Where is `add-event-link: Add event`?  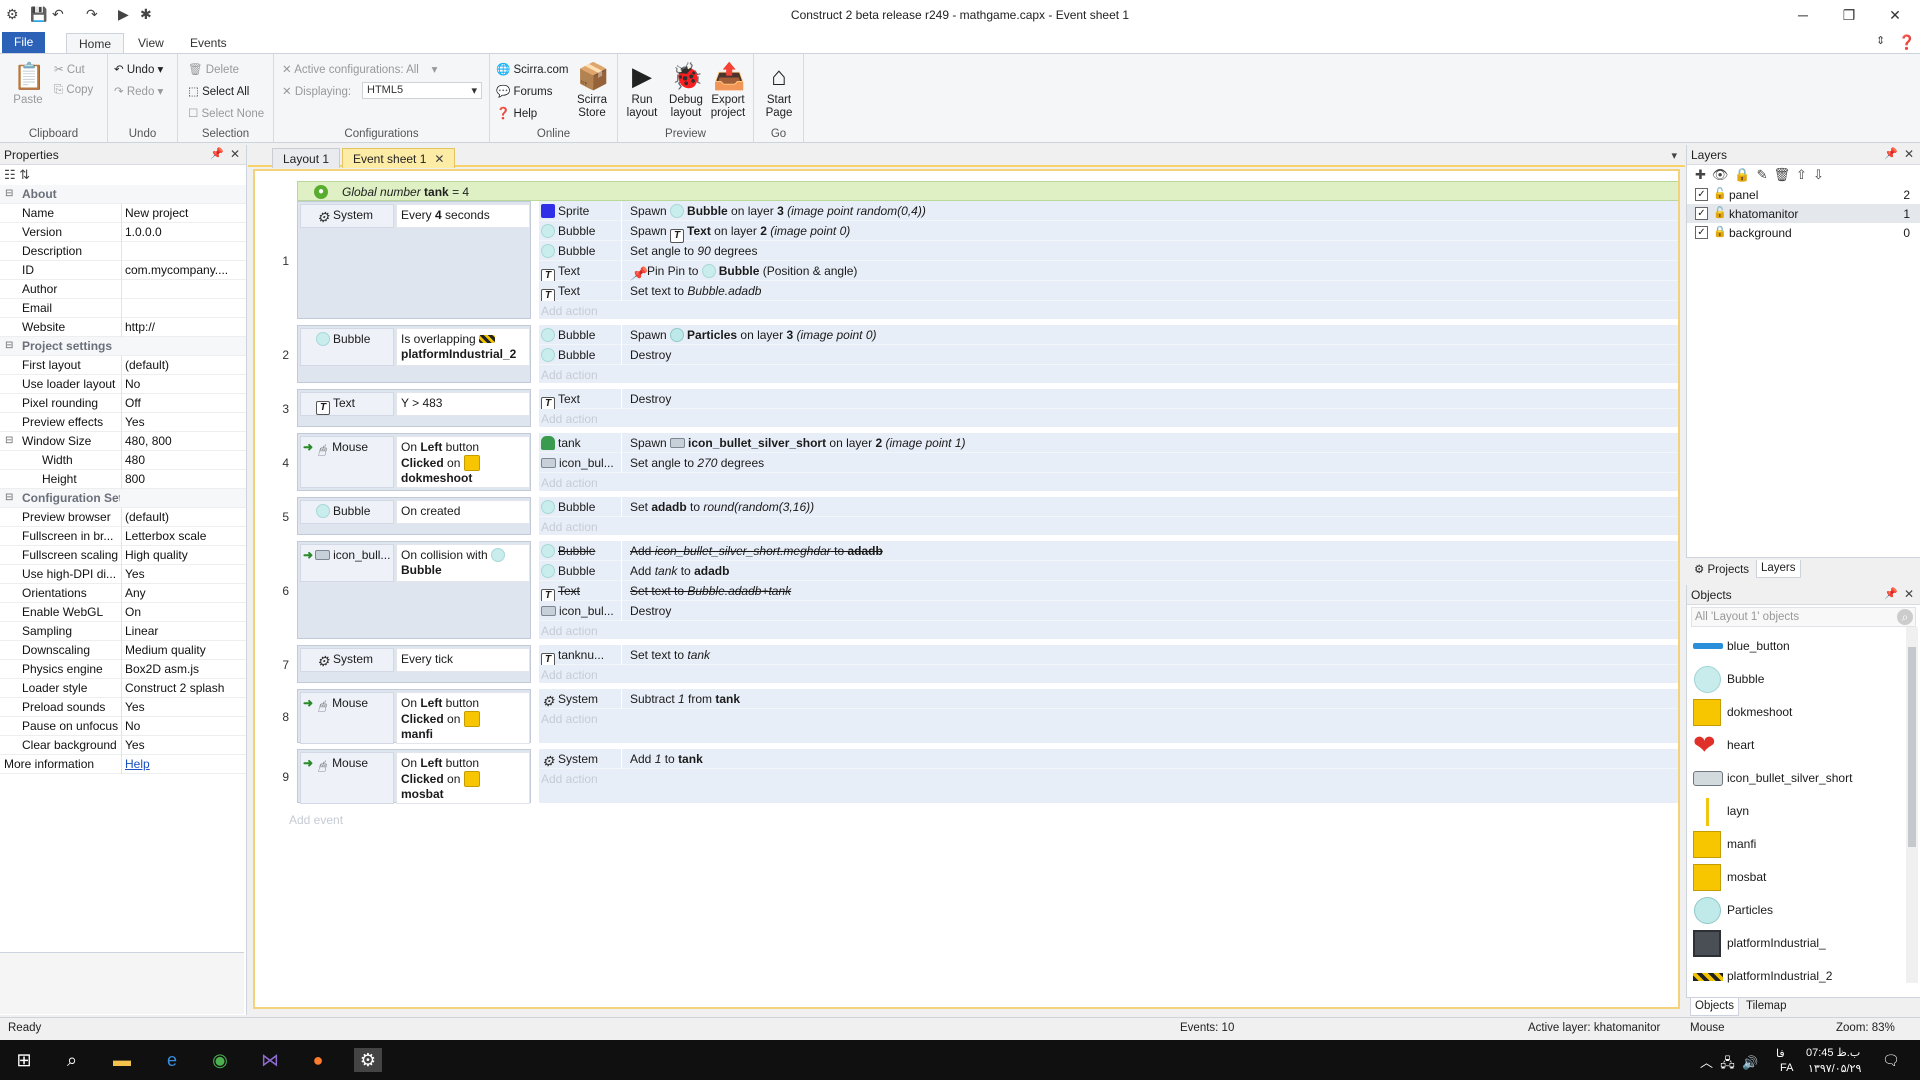
add-event-link: Add event is located at coordinates (316, 820).